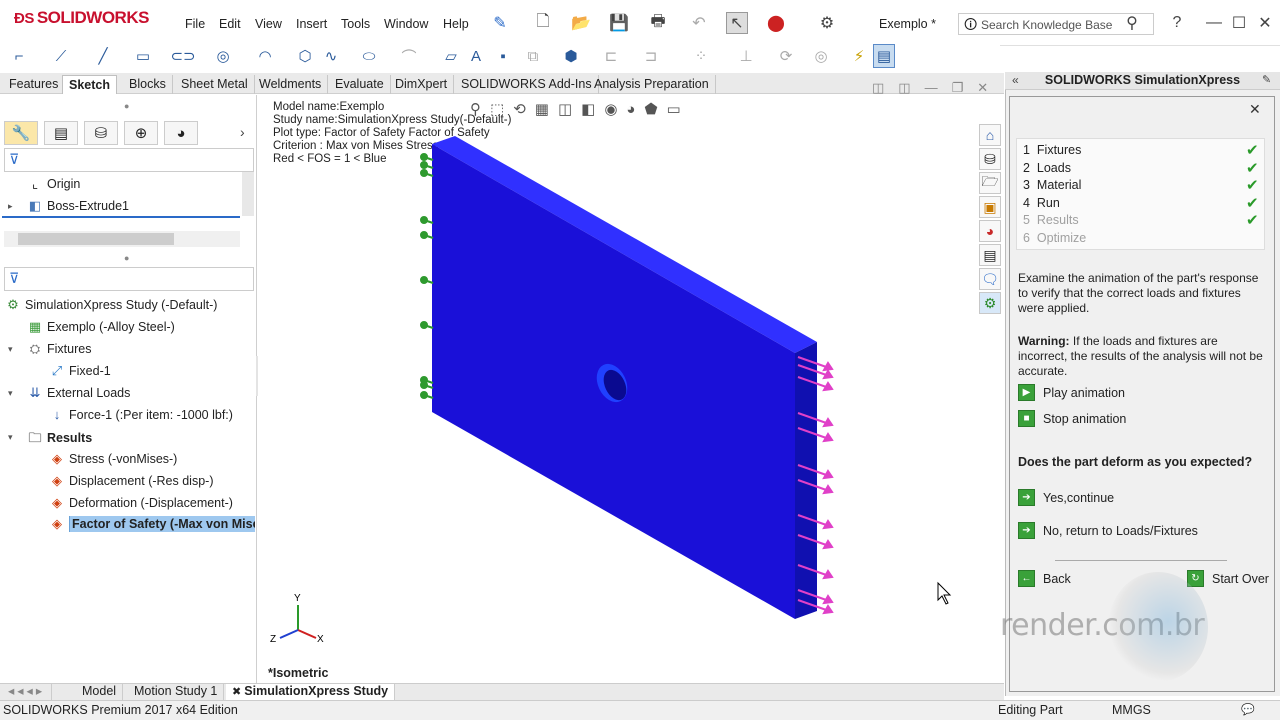 The width and height of the screenshot is (1280, 720). I want to click on rebuild-traffic-light-icon: ⬤, so click(776, 23).